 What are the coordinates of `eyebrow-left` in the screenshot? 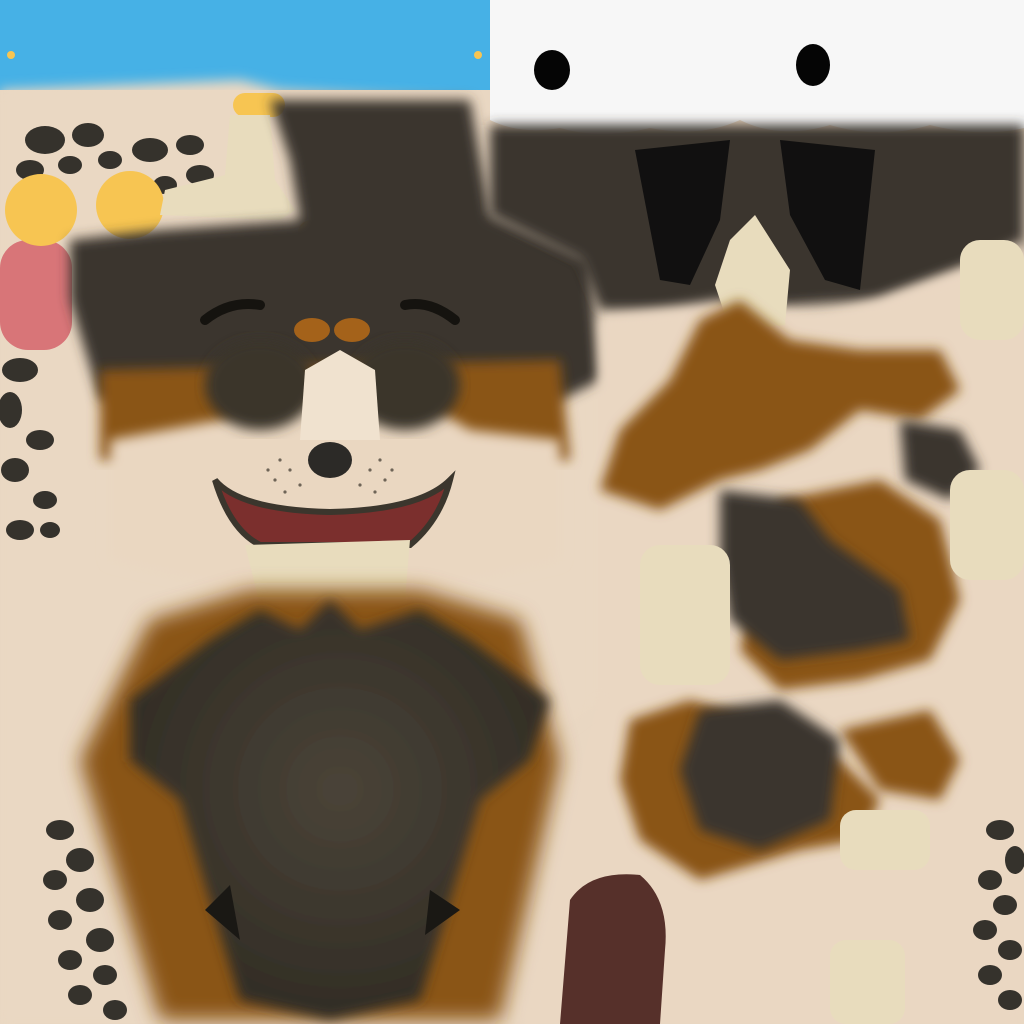 It's located at (312, 330).